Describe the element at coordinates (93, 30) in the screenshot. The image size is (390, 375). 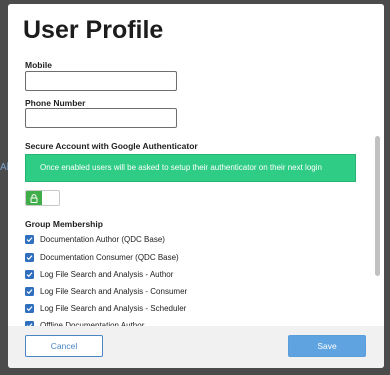
I see `modal-title: User Profile` at that location.